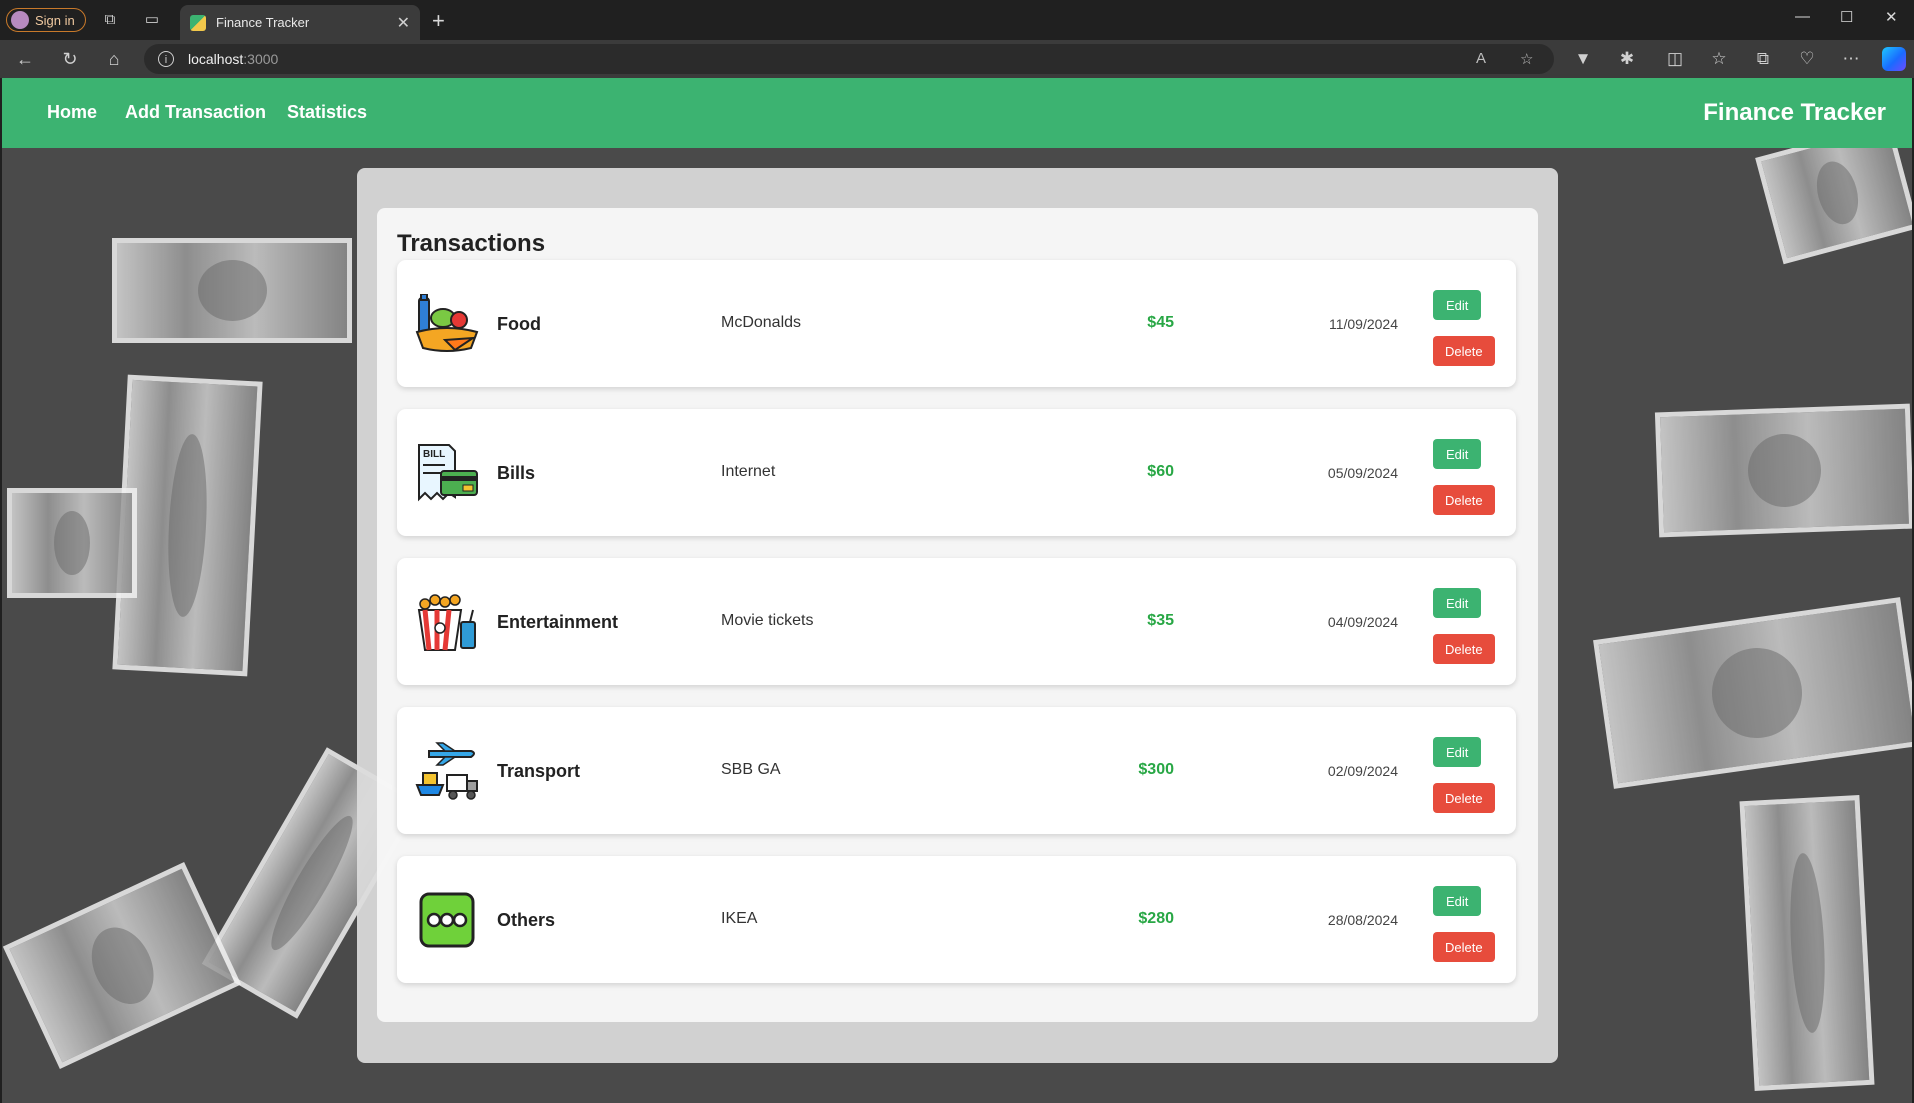 The height and width of the screenshot is (1103, 1914). I want to click on more-icon, so click(447, 920).